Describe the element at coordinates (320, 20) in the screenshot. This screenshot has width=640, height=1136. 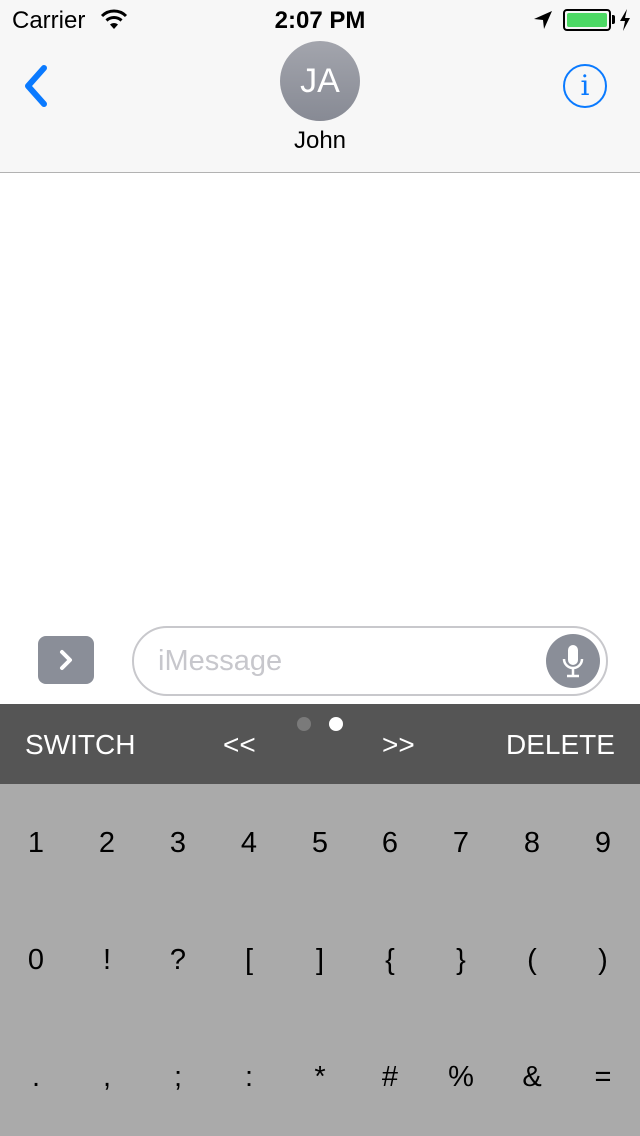
I see `status-bar: Carrier 2:07 PM` at that location.